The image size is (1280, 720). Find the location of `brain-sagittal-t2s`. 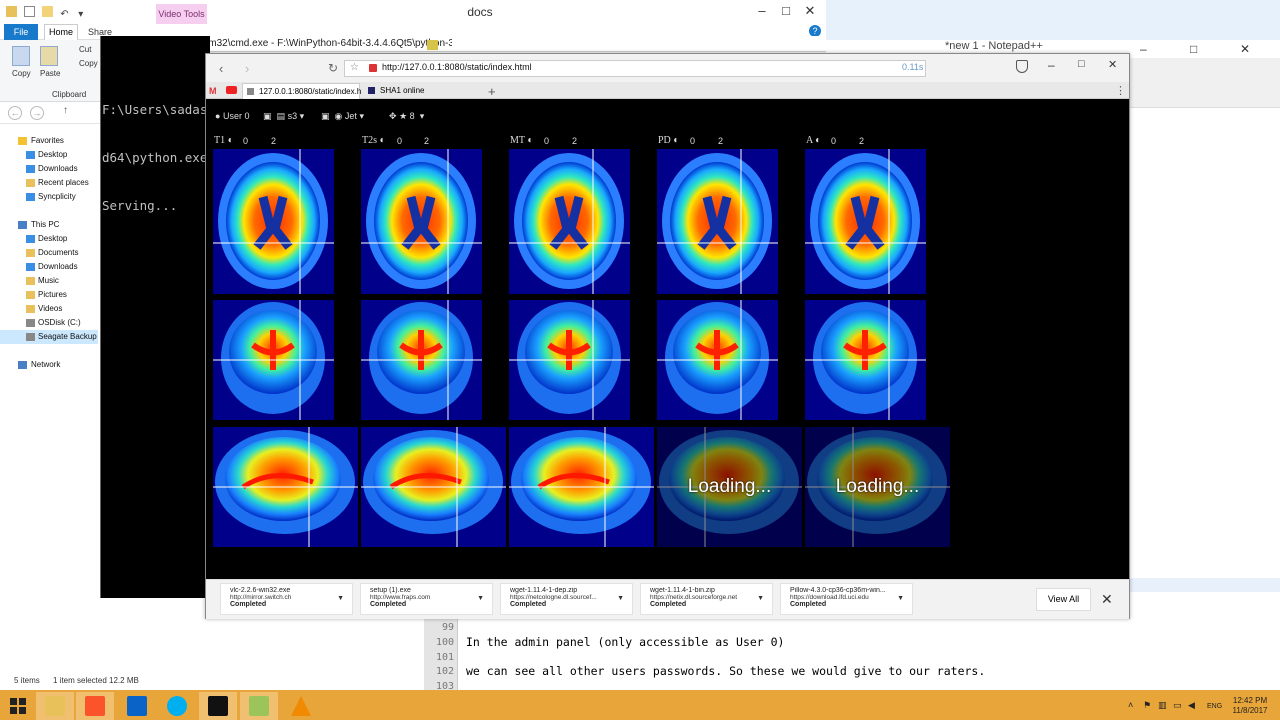

brain-sagittal-t2s is located at coordinates (433, 487).